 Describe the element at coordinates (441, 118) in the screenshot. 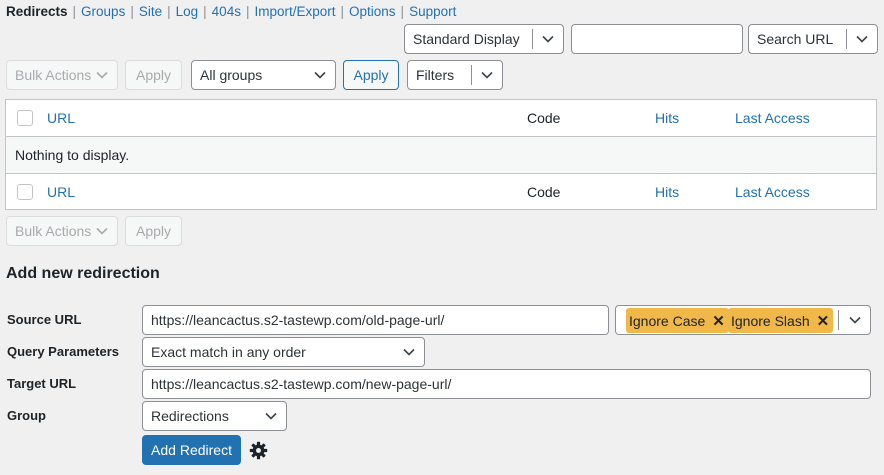

I see `table-header-row: URL Code Hits Last Access` at that location.